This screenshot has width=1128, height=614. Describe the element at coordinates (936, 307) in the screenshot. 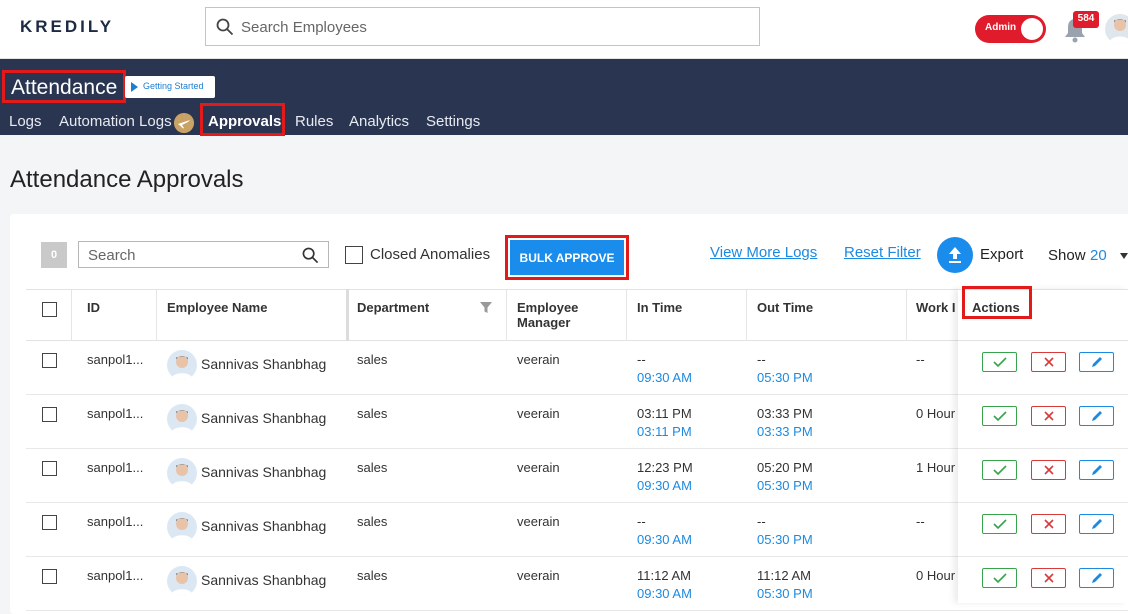

I see `column-header-work: Work I` at that location.